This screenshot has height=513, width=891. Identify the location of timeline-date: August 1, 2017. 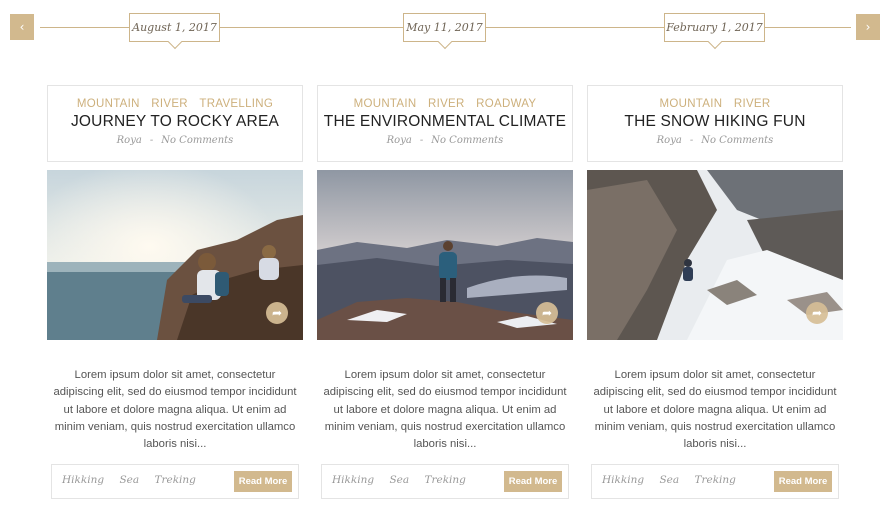
(174, 27).